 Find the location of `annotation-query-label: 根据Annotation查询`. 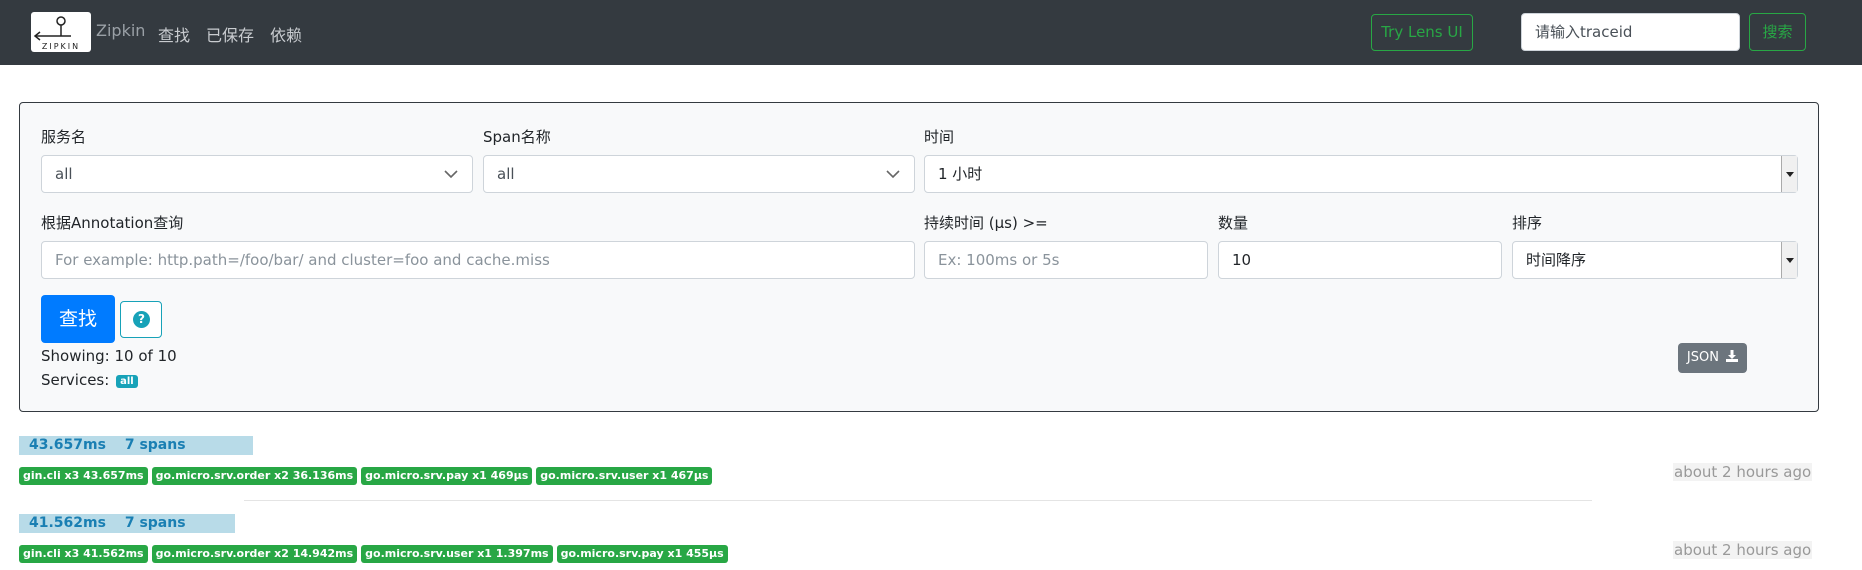

annotation-query-label: 根据Annotation查询 is located at coordinates (112, 223).